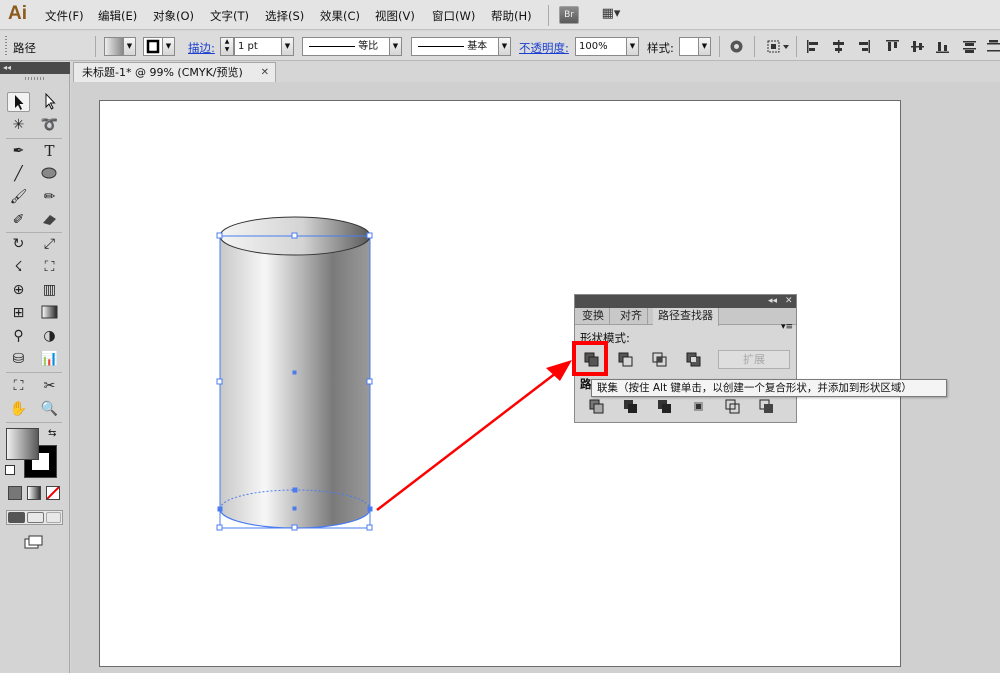 This screenshot has width=1000, height=673. I want to click on handle-top-center, so click(294, 235).